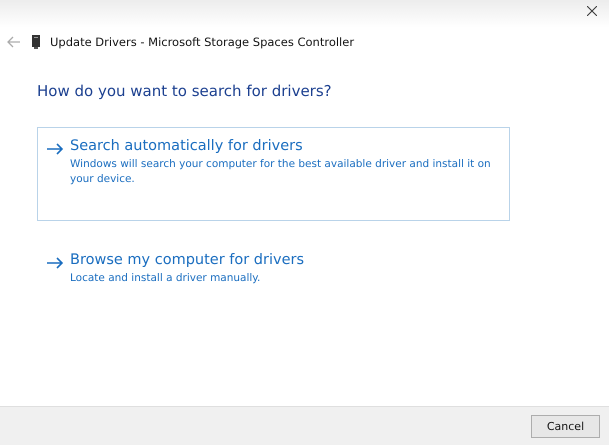 This screenshot has width=609, height=445. What do you see at coordinates (281, 172) in the screenshot?
I see `option-description: Windows will search your computer for the best available driver and install it on your device.` at bounding box center [281, 172].